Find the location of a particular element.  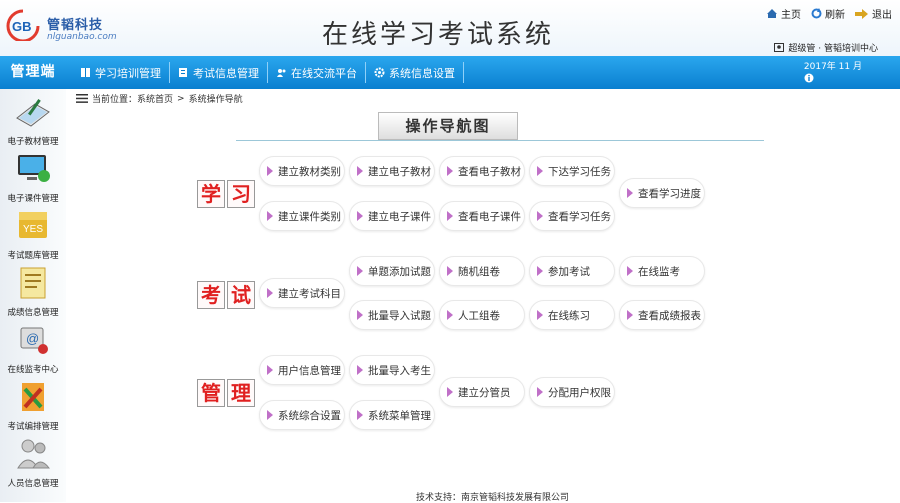

nav-button: 建立分管员 is located at coordinates (482, 392).